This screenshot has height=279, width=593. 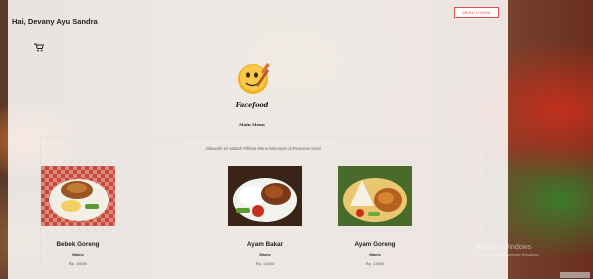 What do you see at coordinates (55, 21) in the screenshot?
I see `greeting-text: Hai, Devany Ayu Sandra` at bounding box center [55, 21].